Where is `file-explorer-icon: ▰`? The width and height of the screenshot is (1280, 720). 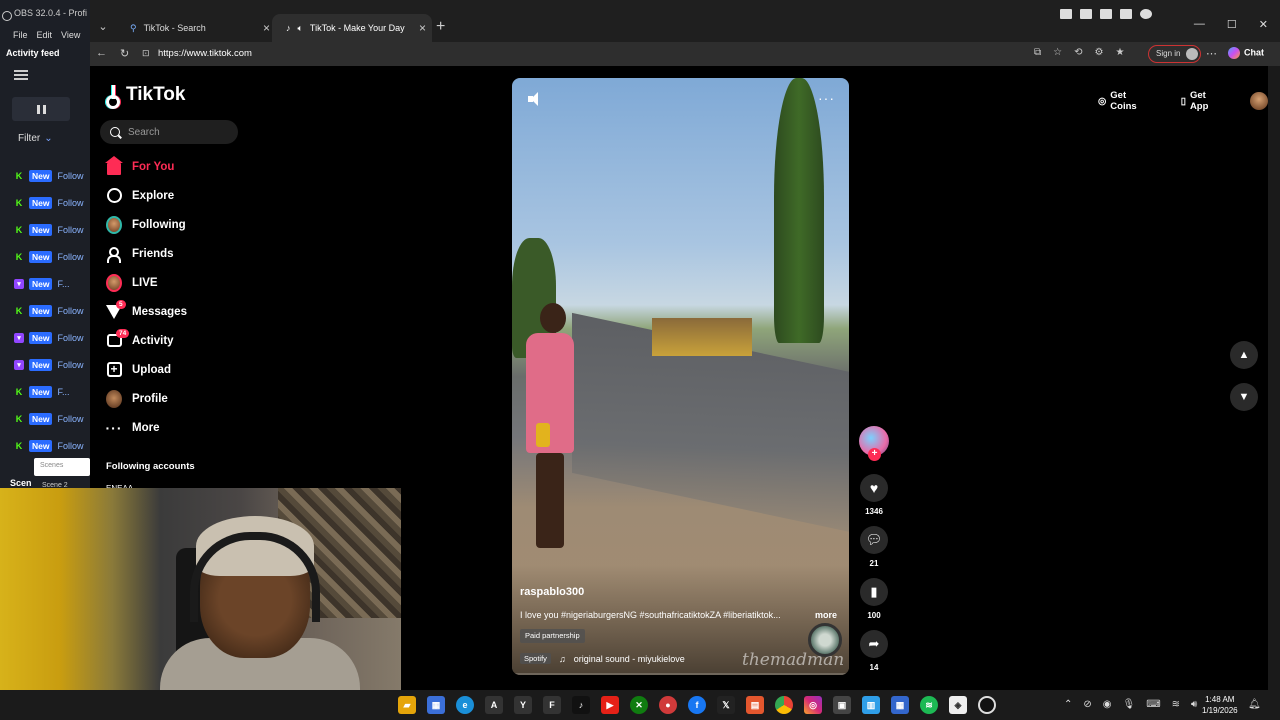 file-explorer-icon: ▰ is located at coordinates (407, 705).